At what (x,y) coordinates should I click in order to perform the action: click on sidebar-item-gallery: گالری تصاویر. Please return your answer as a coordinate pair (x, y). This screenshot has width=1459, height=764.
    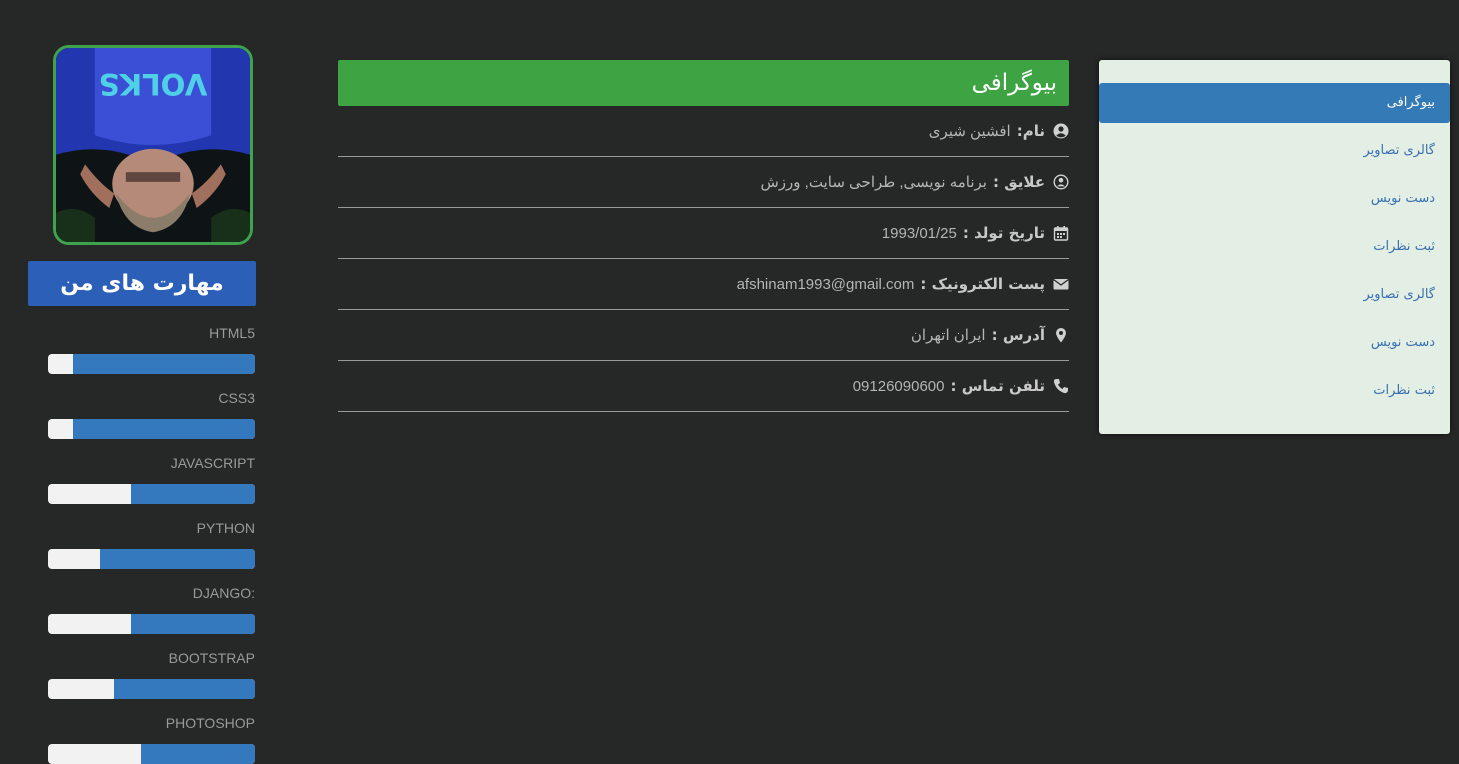
    Looking at the image, I should click on (1274, 155).